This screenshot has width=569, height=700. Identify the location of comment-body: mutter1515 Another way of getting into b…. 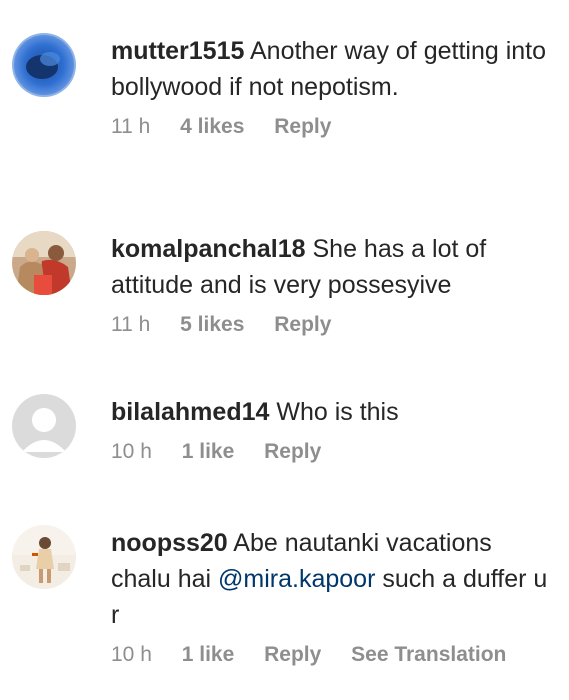
(331, 86).